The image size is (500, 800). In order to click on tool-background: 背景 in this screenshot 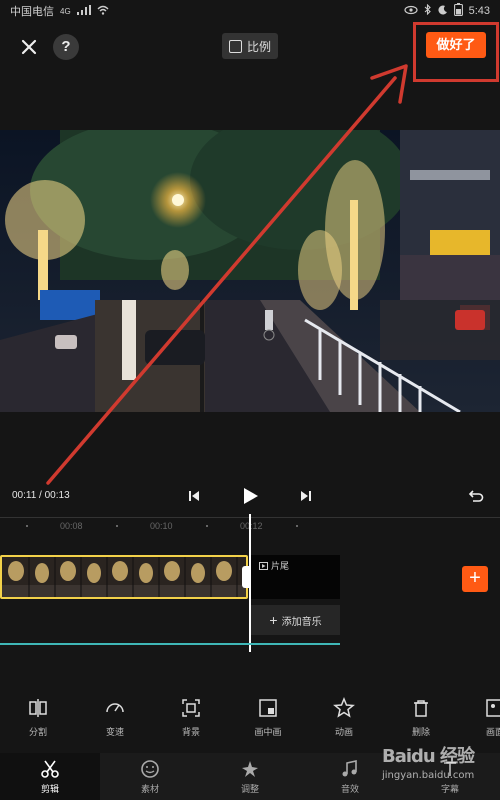, I will do `click(191, 717)`.